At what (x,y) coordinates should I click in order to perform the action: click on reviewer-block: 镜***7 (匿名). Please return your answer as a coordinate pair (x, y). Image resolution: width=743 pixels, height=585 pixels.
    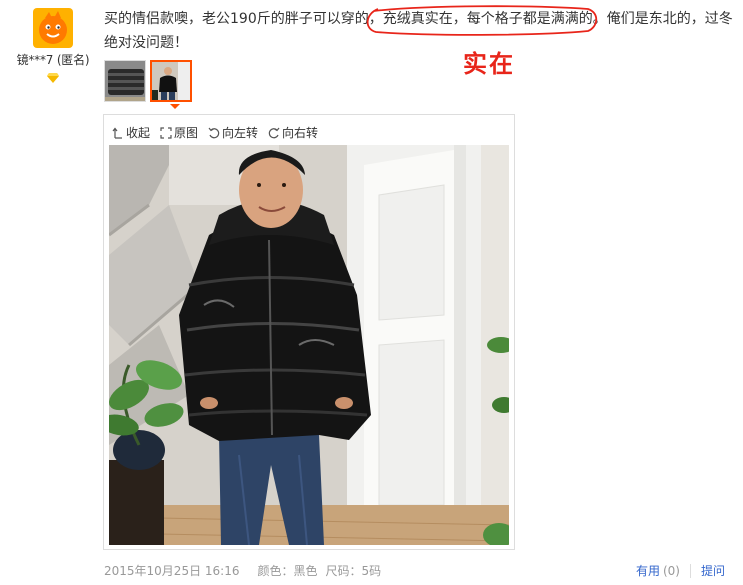
    Looking at the image, I should click on (53, 47).